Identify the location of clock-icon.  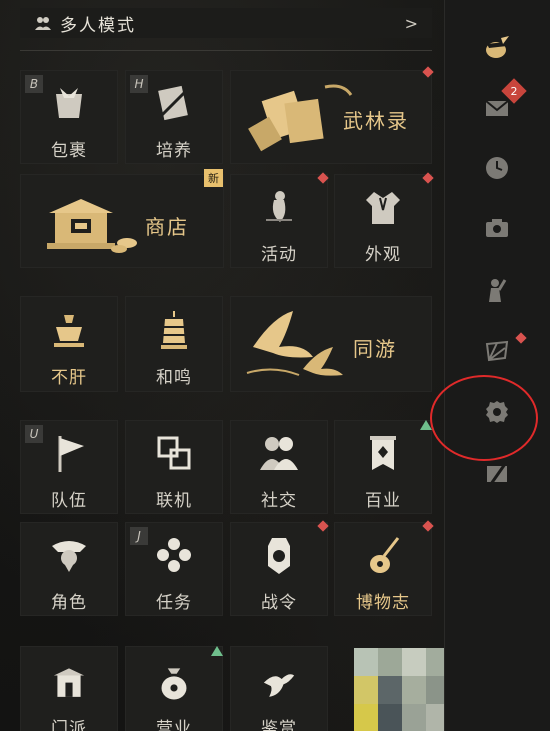
(497, 168).